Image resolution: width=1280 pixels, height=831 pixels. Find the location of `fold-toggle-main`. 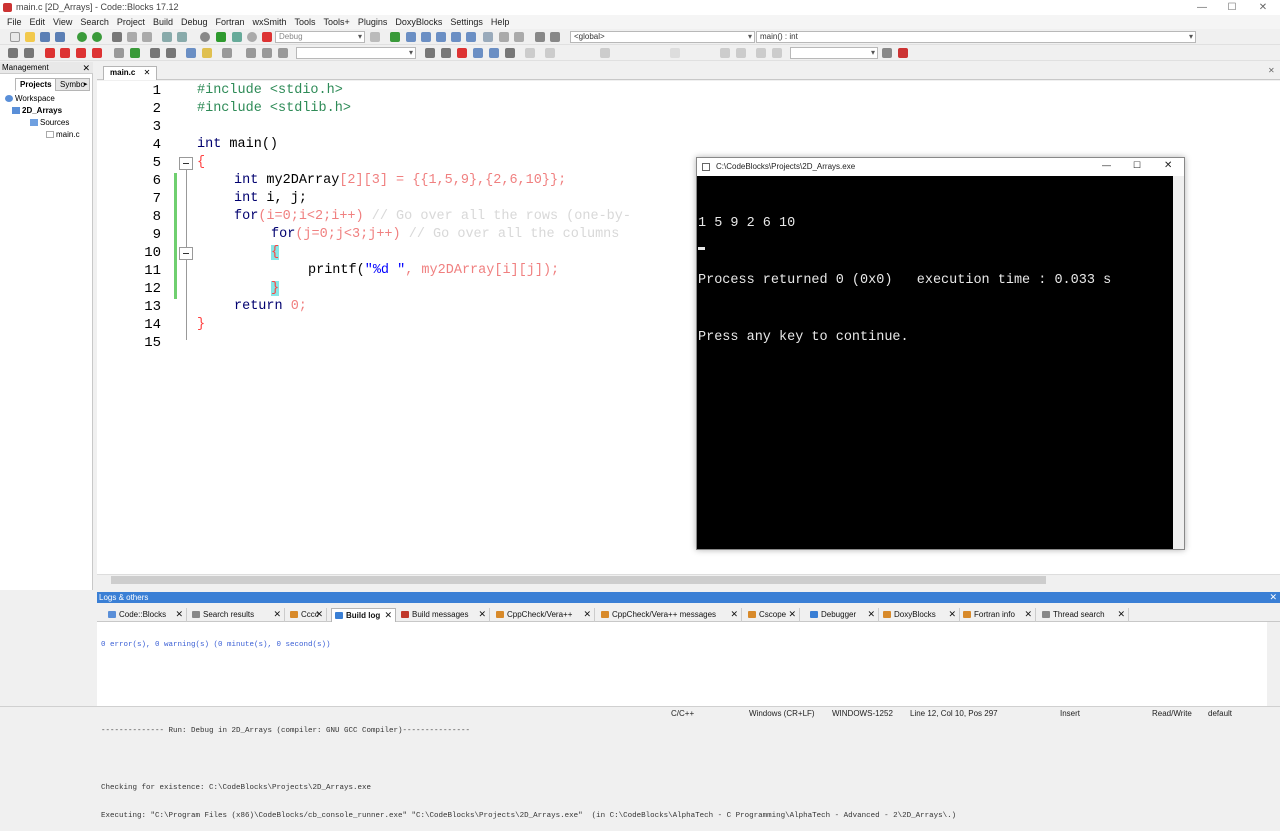

fold-toggle-main is located at coordinates (186, 163).